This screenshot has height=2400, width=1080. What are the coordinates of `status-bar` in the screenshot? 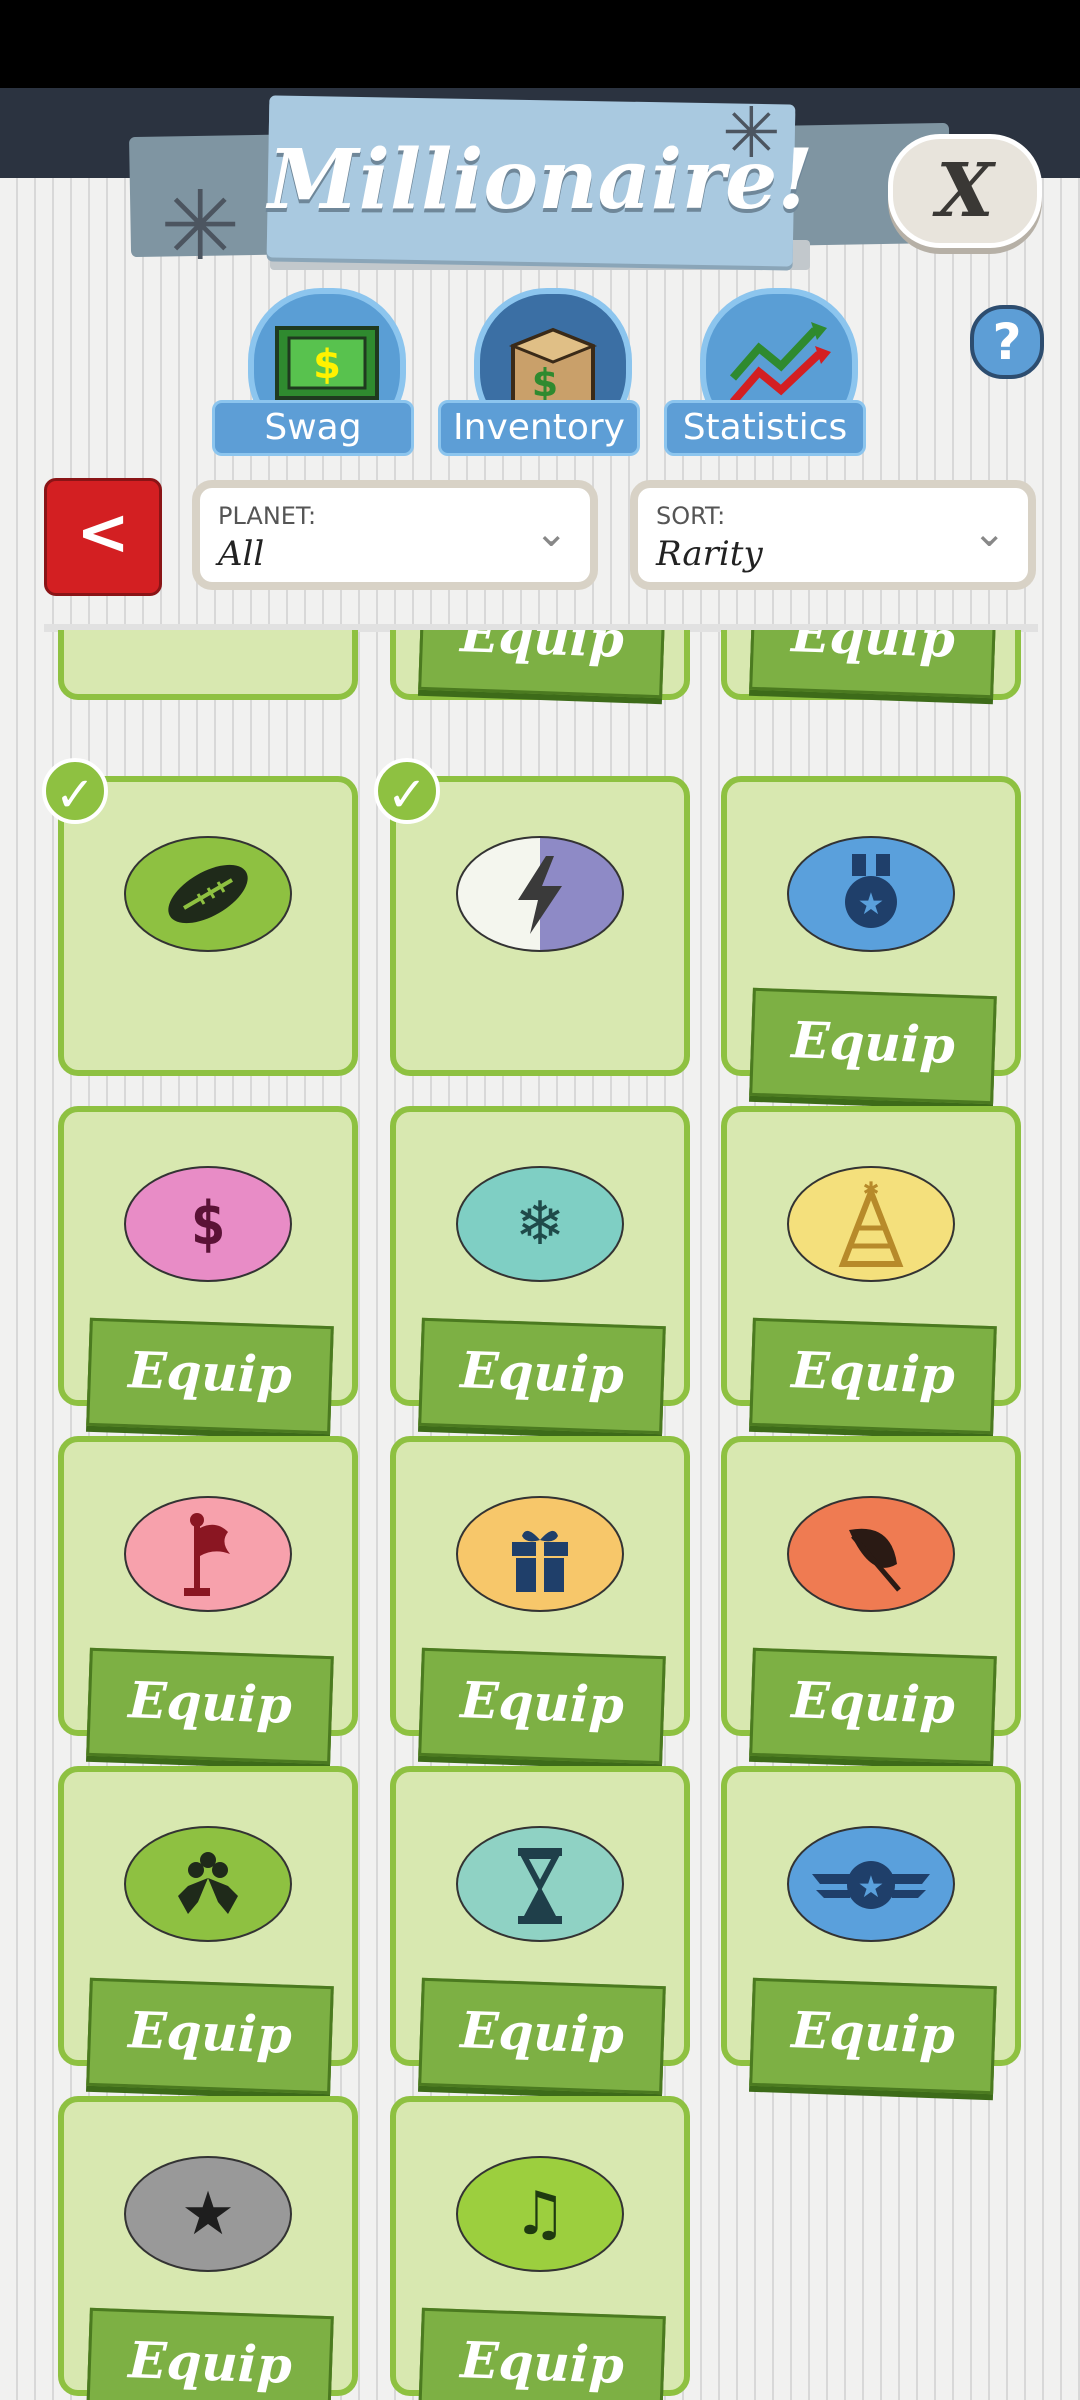 It's located at (540, 44).